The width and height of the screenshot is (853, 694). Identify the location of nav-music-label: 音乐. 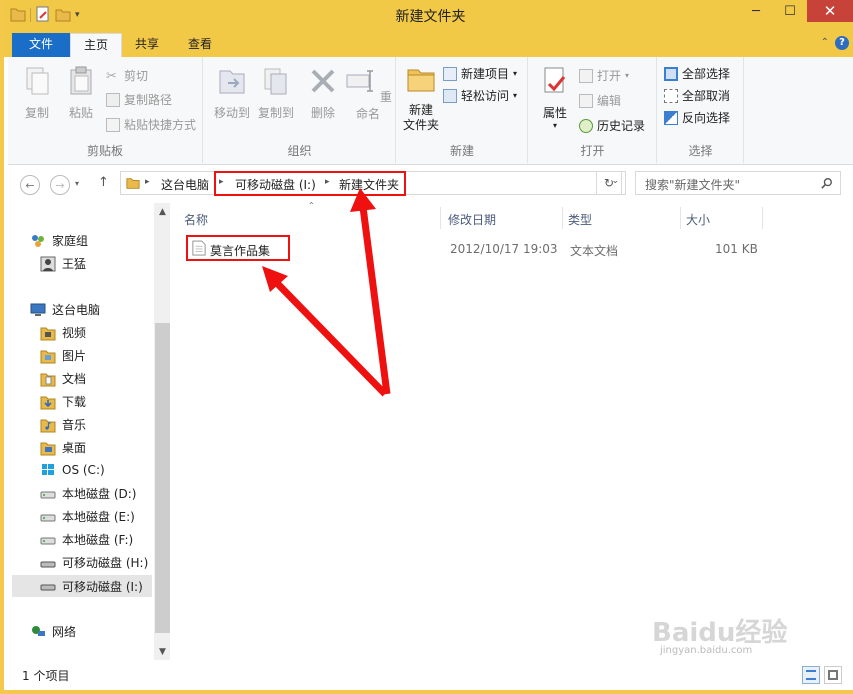
(74, 425).